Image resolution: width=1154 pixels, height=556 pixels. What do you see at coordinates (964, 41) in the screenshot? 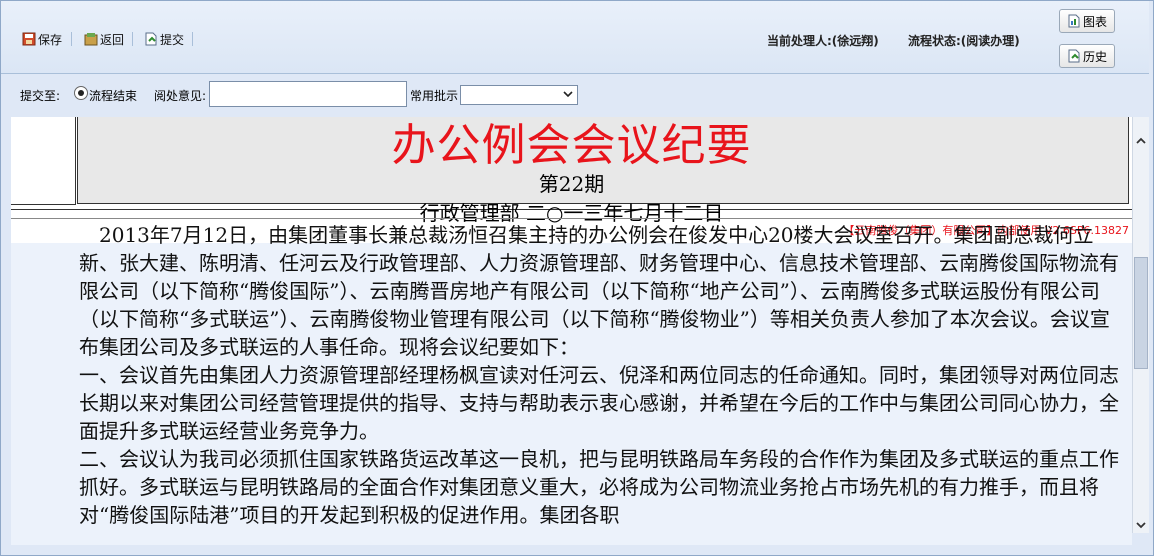
I see `flow-status: 流程状态:(阅读办理)` at bounding box center [964, 41].